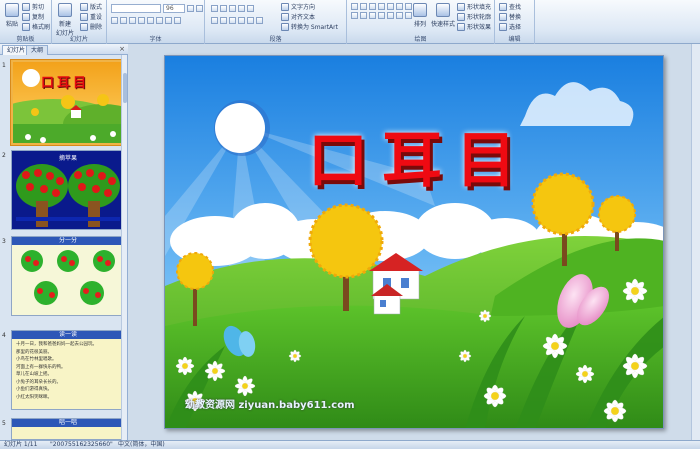 This screenshot has height=449, width=700. I want to click on panel-scrollbar, so click(124, 247).